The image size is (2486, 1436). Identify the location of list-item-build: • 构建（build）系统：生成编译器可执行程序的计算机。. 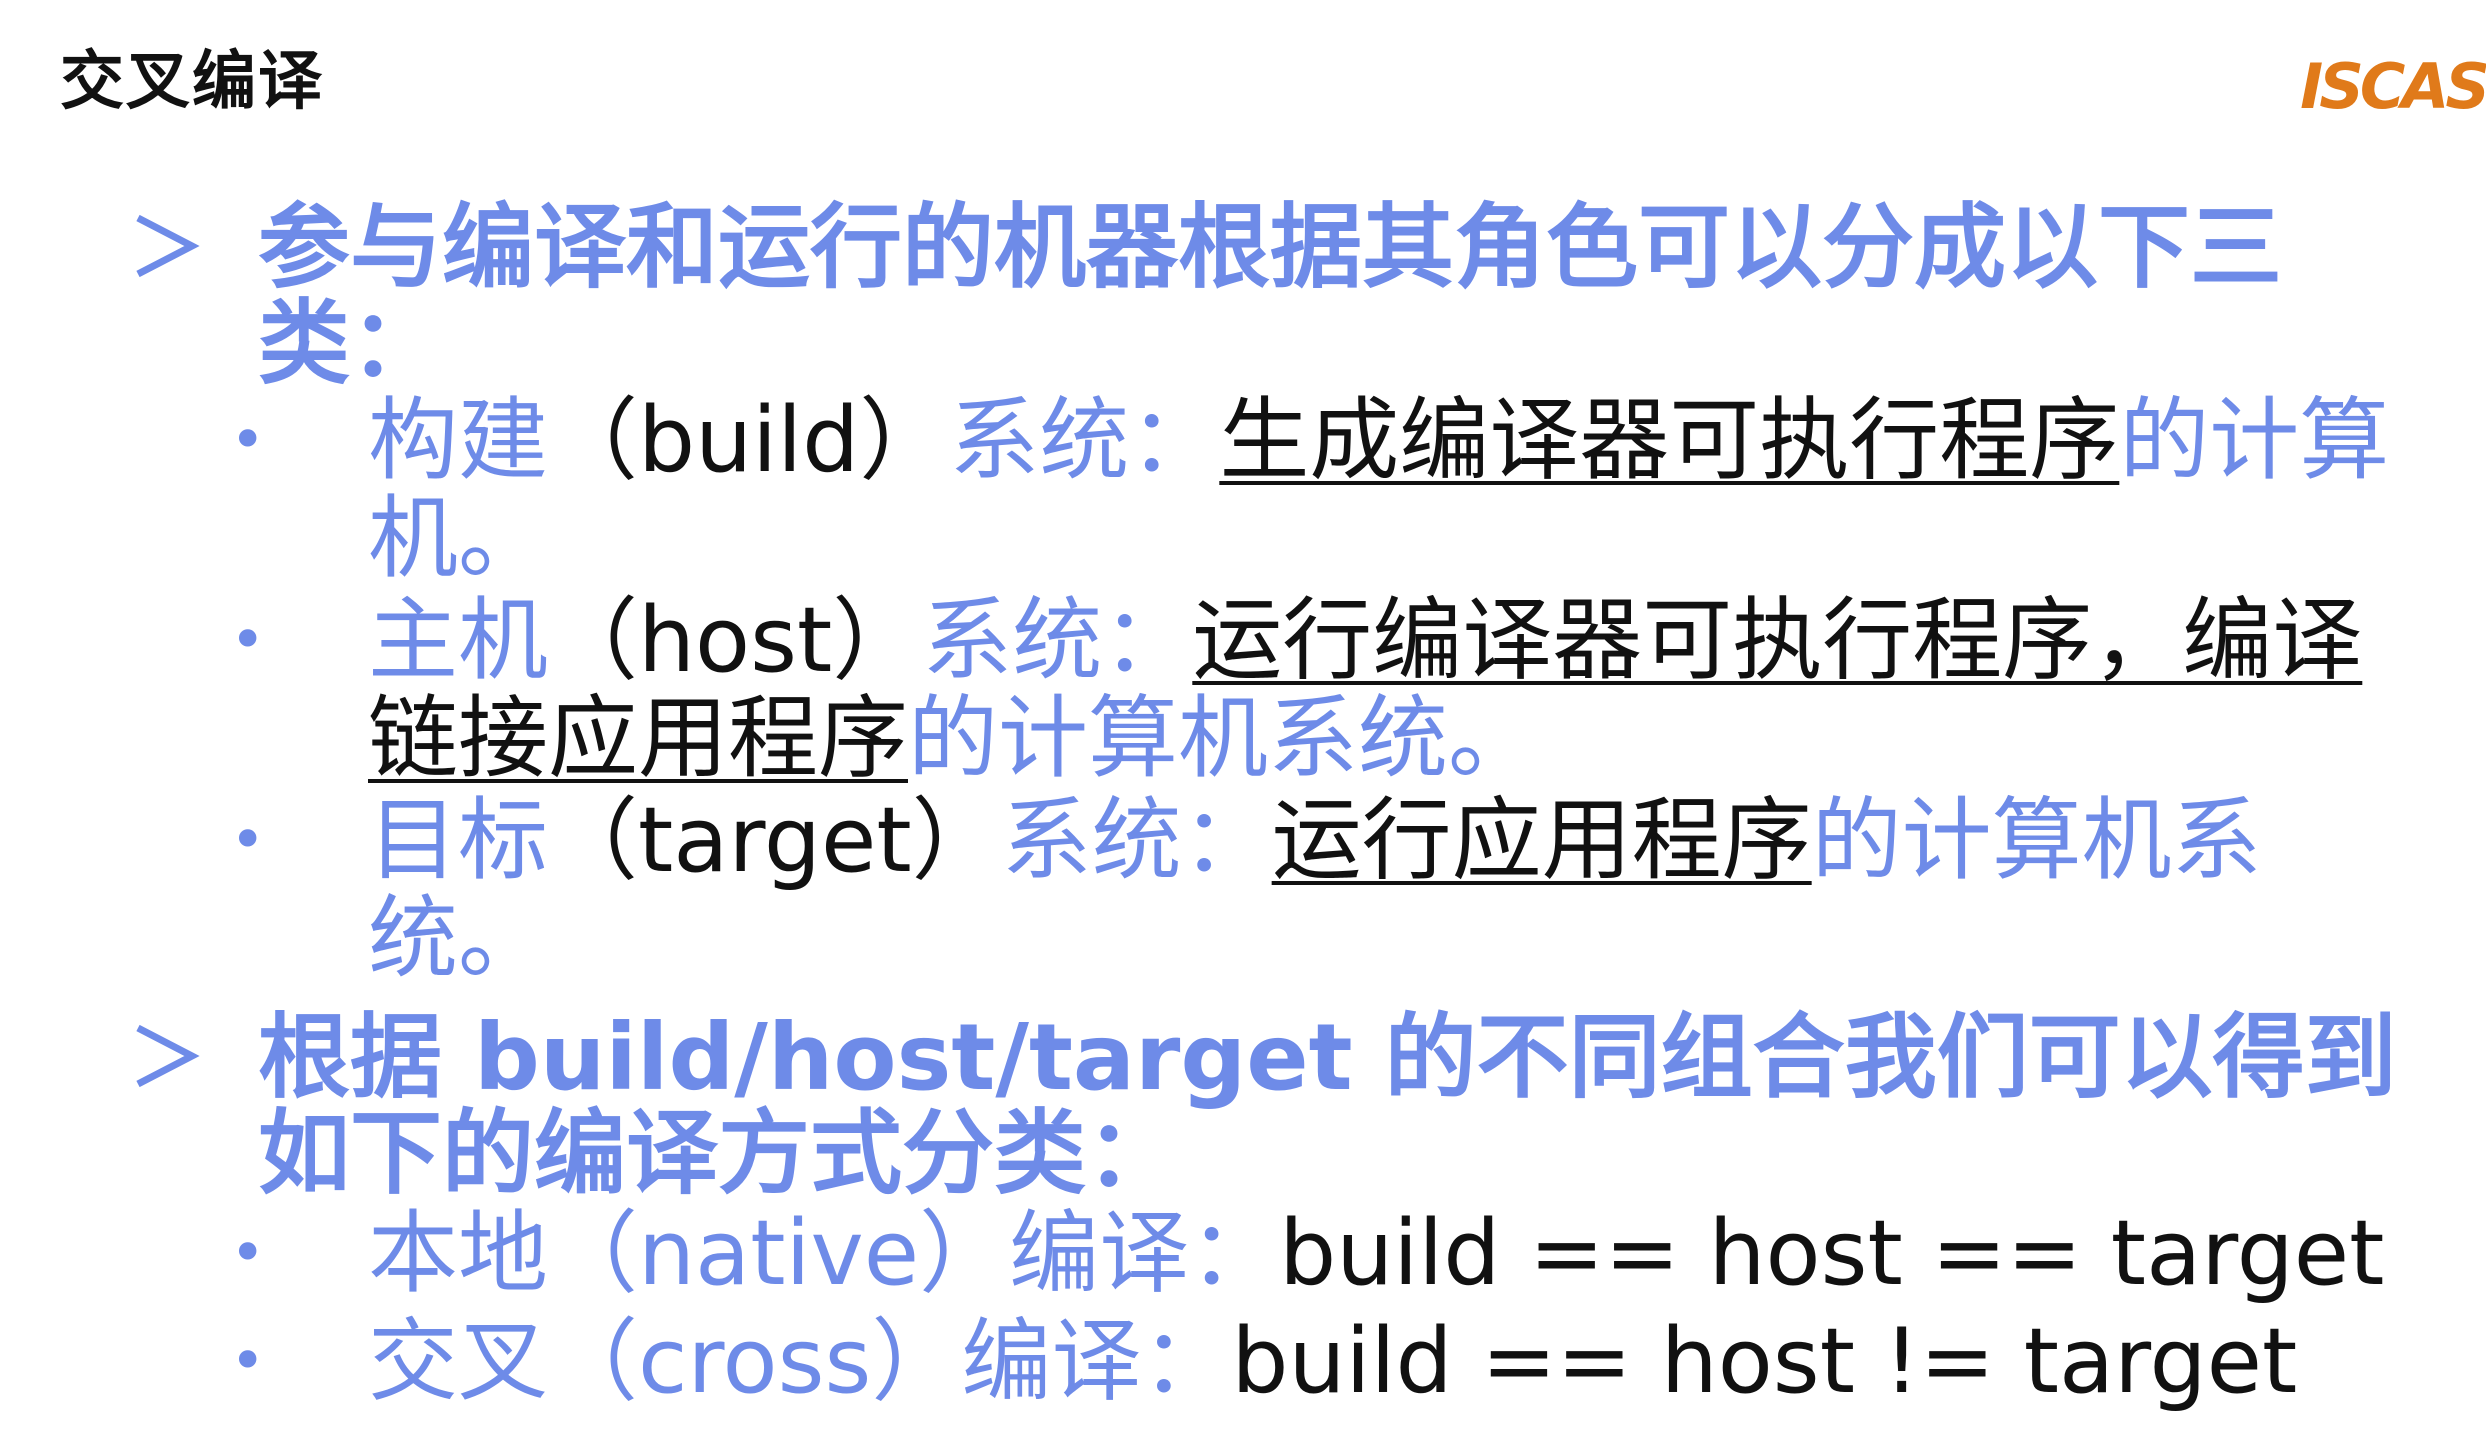
(1330, 490).